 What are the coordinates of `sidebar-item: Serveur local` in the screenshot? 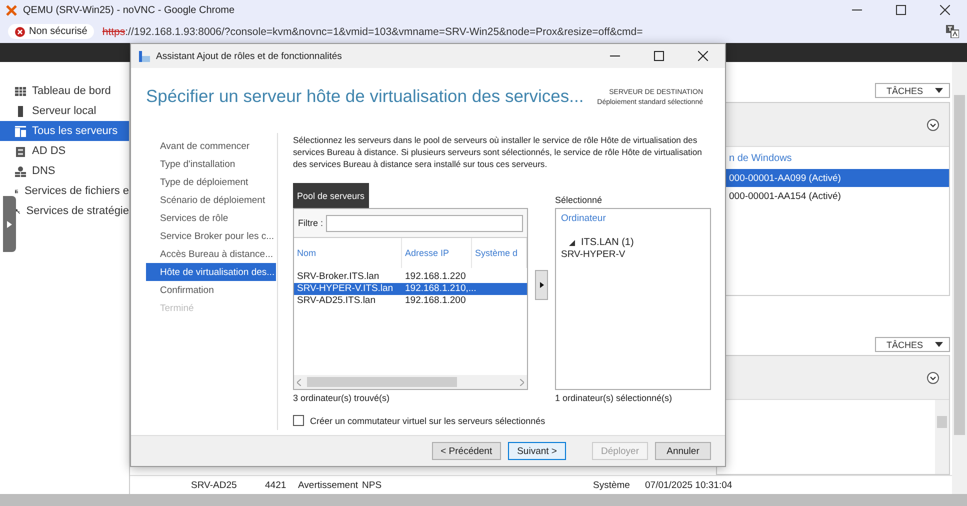 It's located at (64, 111).